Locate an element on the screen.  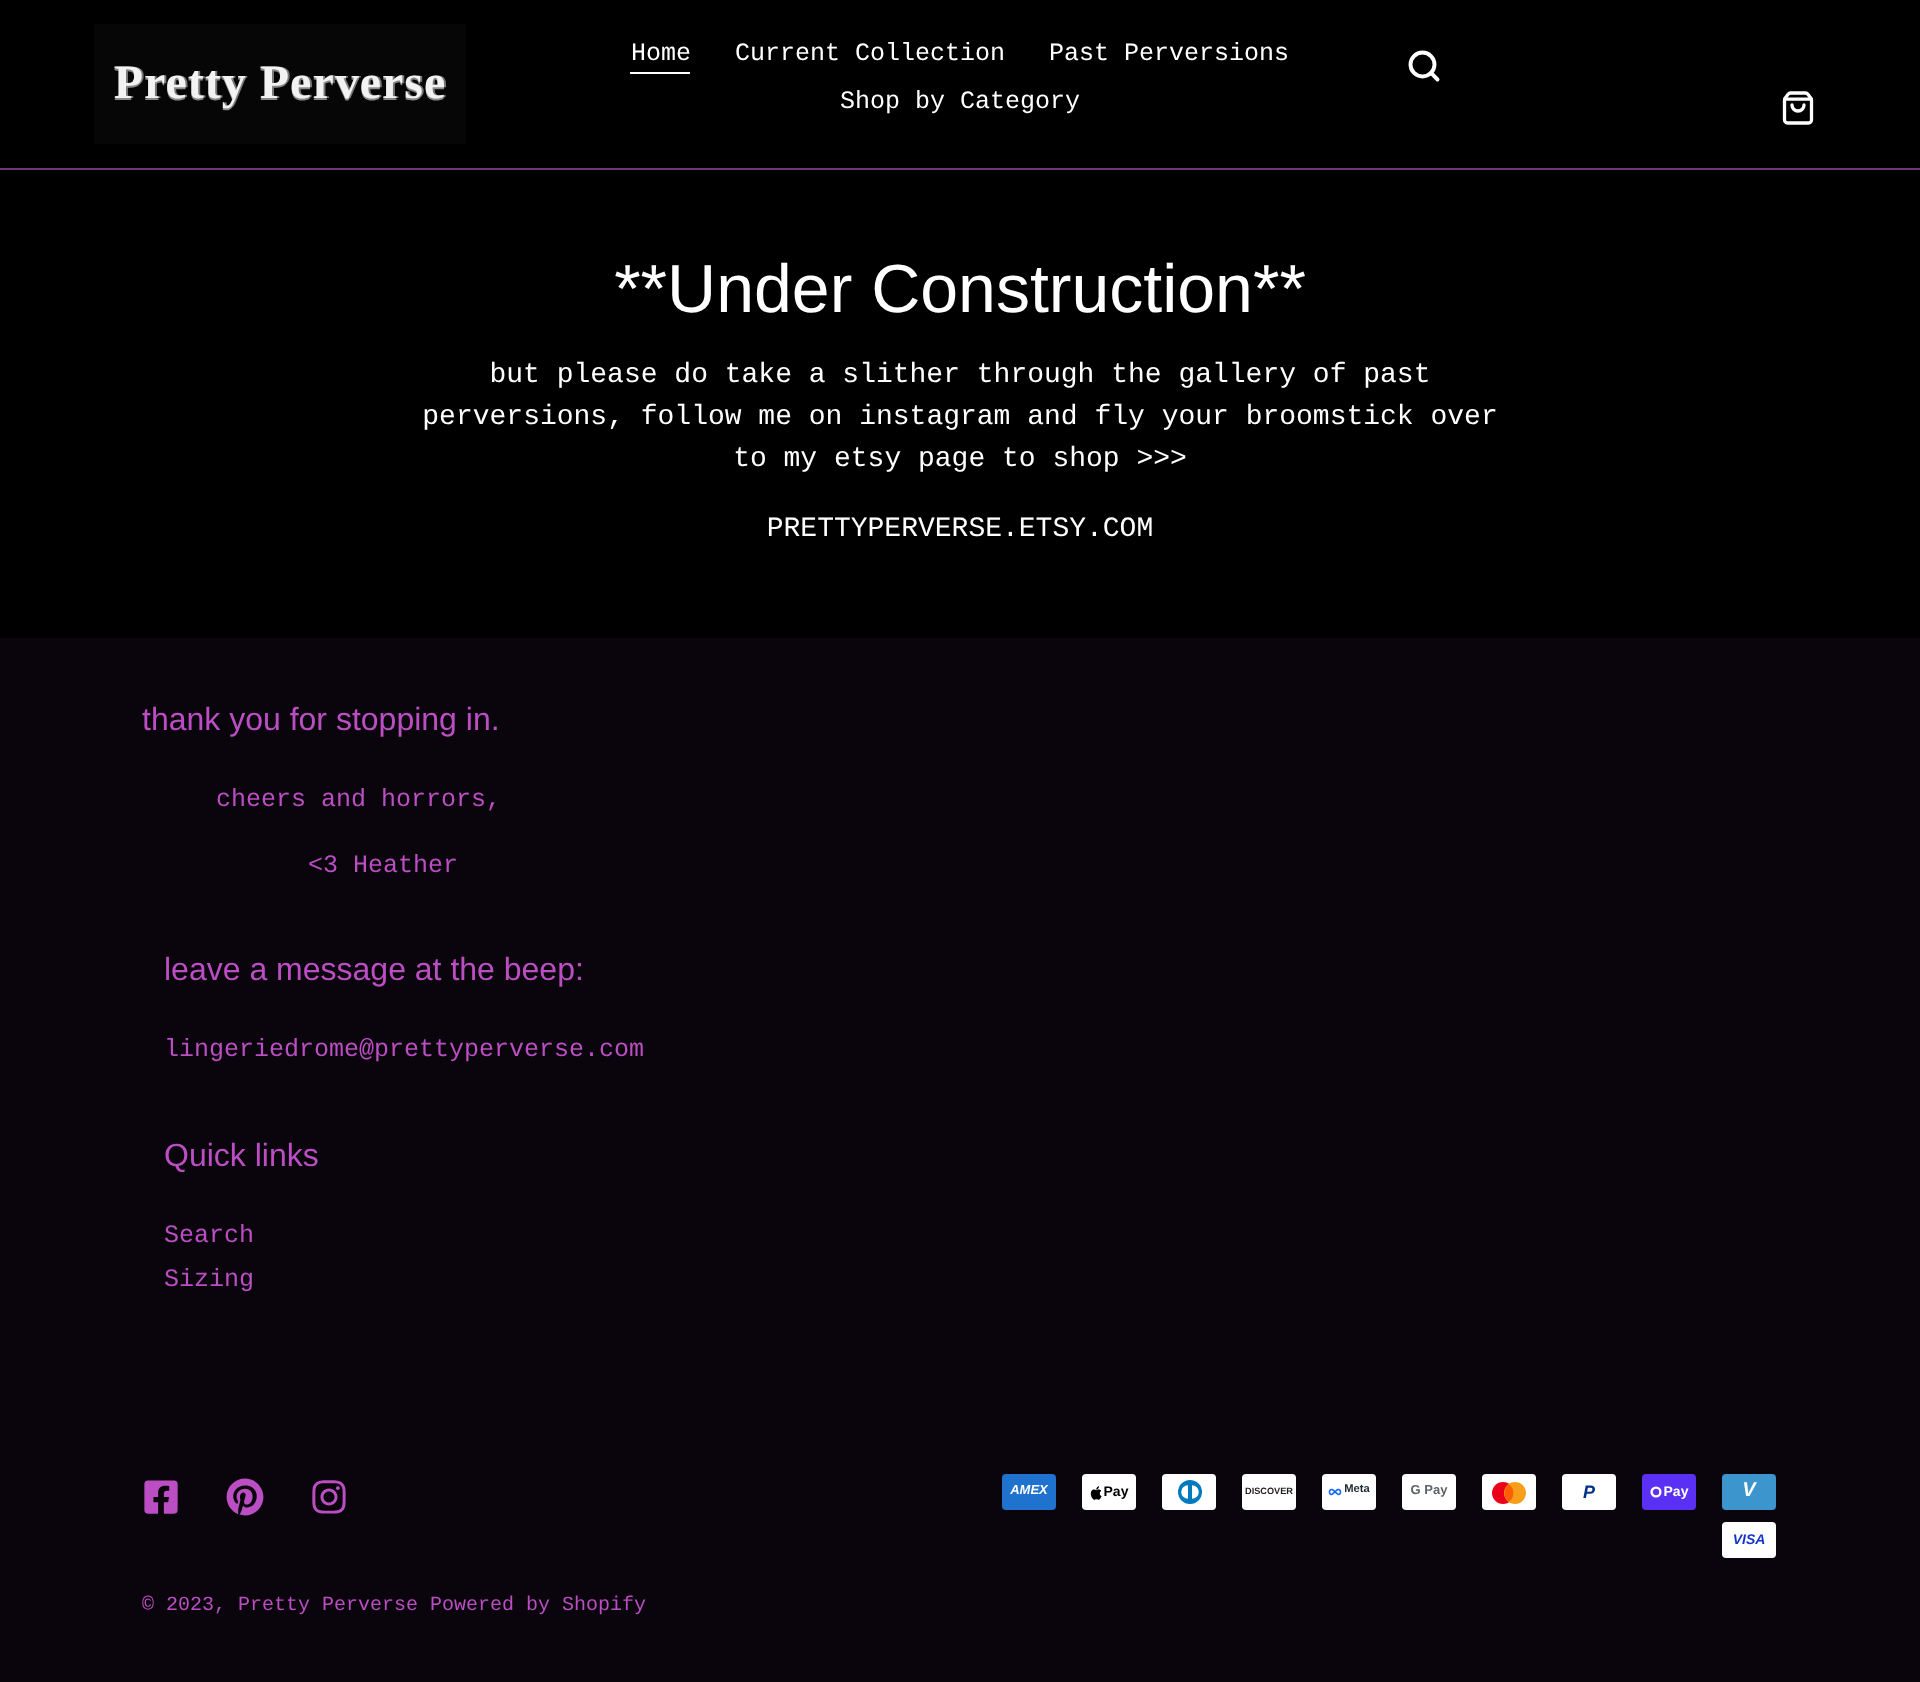
pinterest-icon is located at coordinates (245, 1497).